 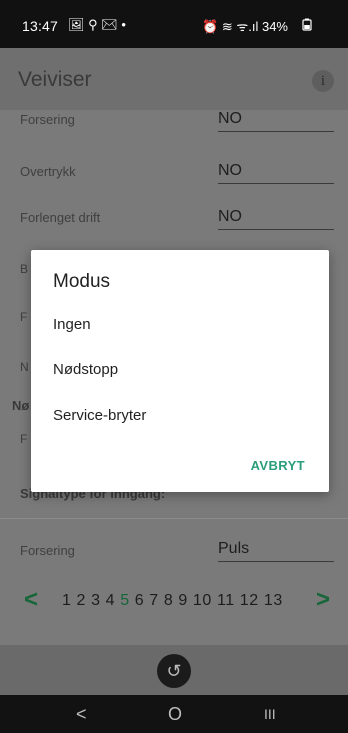 What do you see at coordinates (99, 415) in the screenshot?
I see `option-service-bryter: Service-bryter` at bounding box center [99, 415].